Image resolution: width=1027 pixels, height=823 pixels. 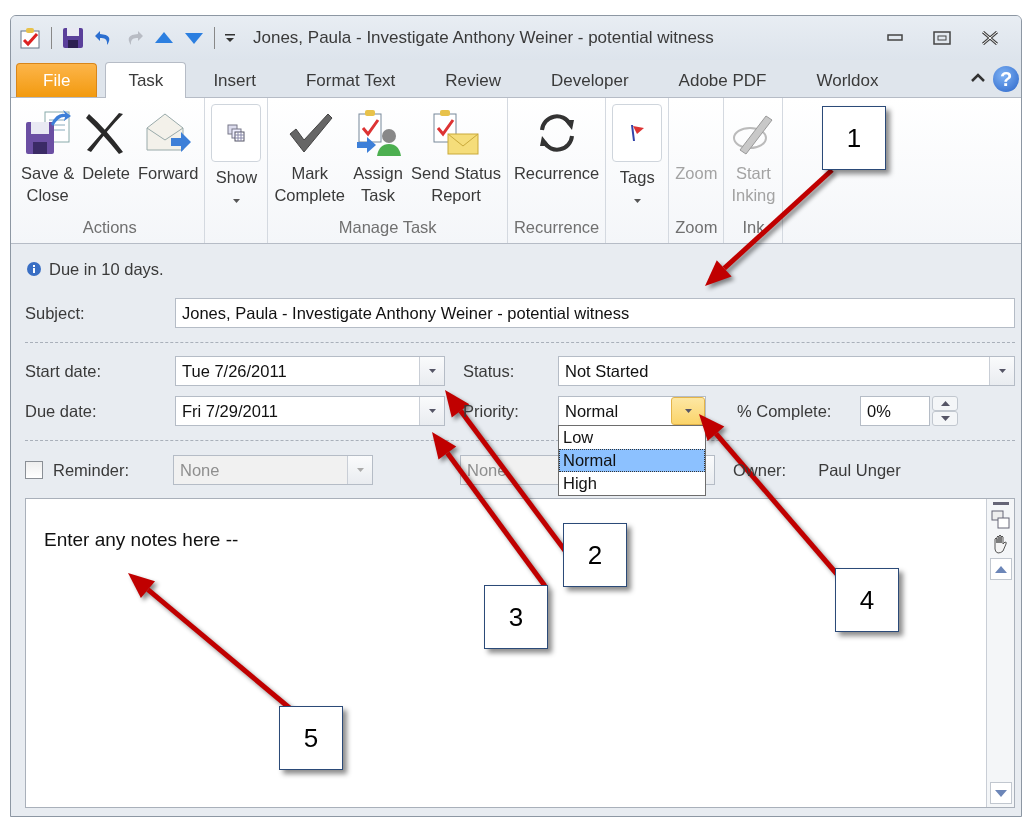 I want to click on field-label: Start date:, so click(x=64, y=371).